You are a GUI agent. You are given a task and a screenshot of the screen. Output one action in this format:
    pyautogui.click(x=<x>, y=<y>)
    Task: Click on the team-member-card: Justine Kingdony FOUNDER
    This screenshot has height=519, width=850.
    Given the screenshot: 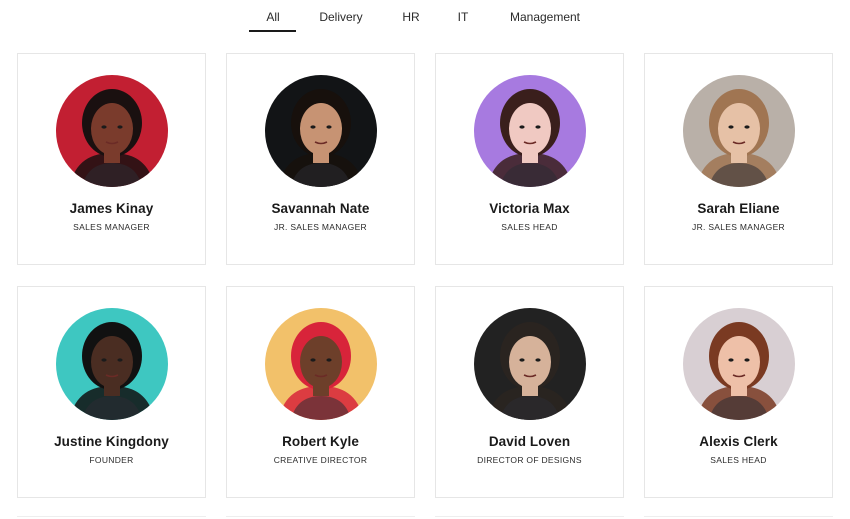 What is the action you would take?
    pyautogui.click(x=111, y=392)
    